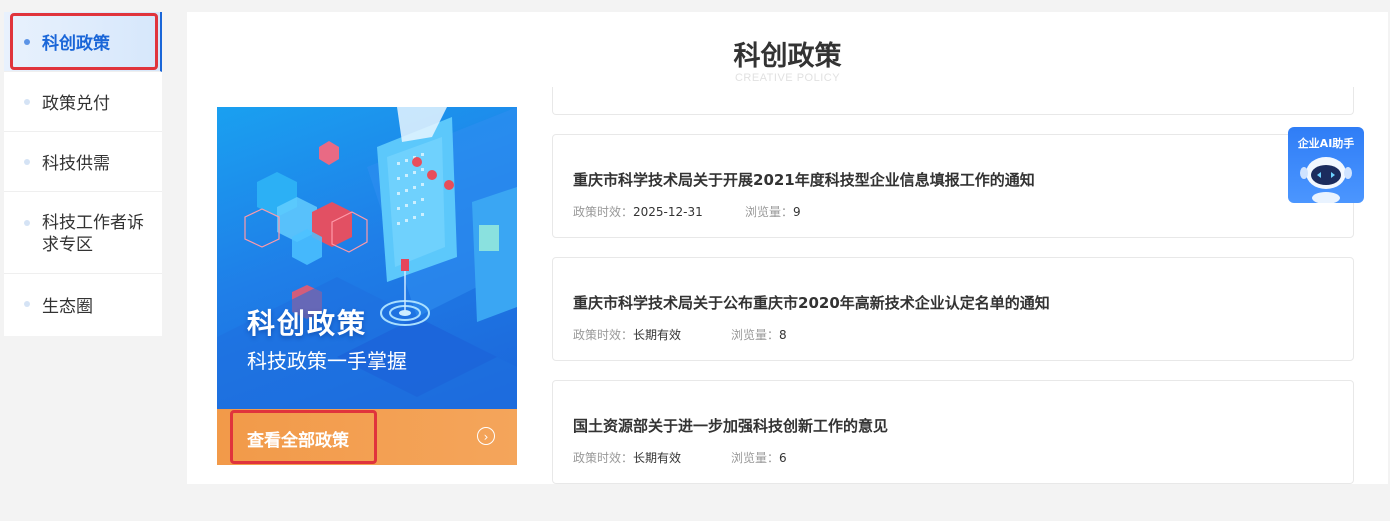  Describe the element at coordinates (668, 212) in the screenshot. I see `validity-value: 2025-12-31` at that location.